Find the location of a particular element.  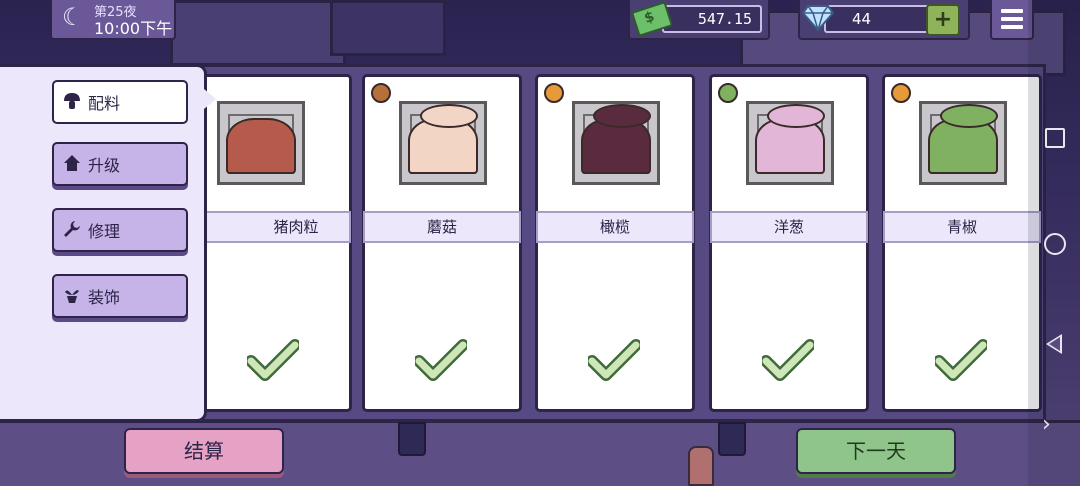

chevron-right-icon: › is located at coordinates (1046, 424).